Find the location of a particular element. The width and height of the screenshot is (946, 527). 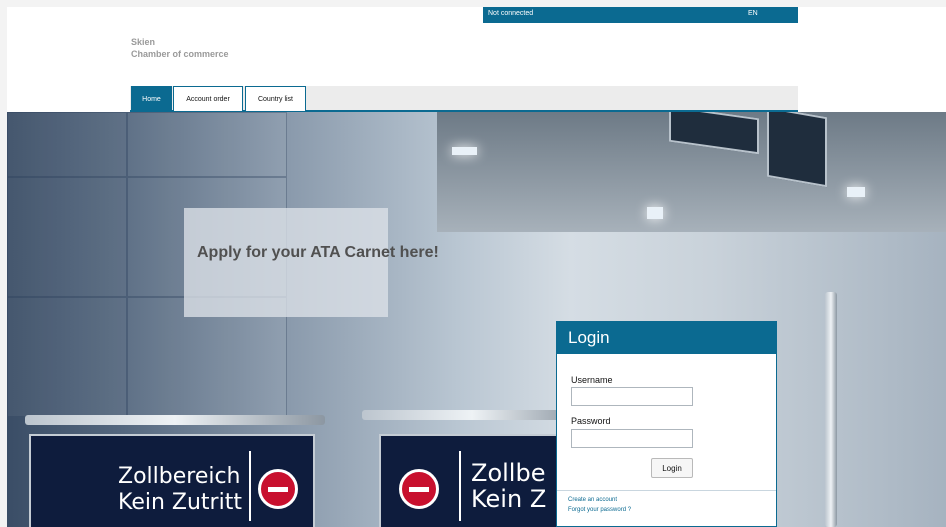

password-input is located at coordinates (632, 438).